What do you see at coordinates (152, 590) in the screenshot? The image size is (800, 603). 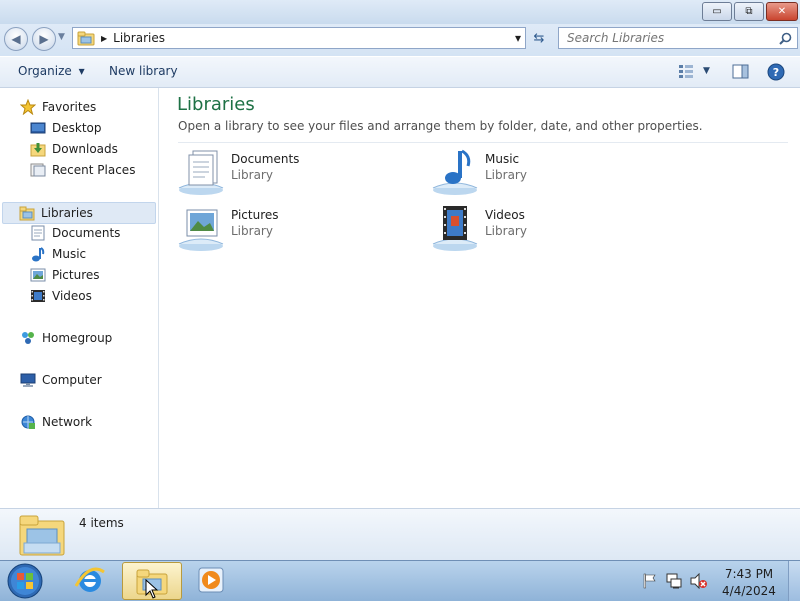 I see `mouse-cursor-icon` at bounding box center [152, 590].